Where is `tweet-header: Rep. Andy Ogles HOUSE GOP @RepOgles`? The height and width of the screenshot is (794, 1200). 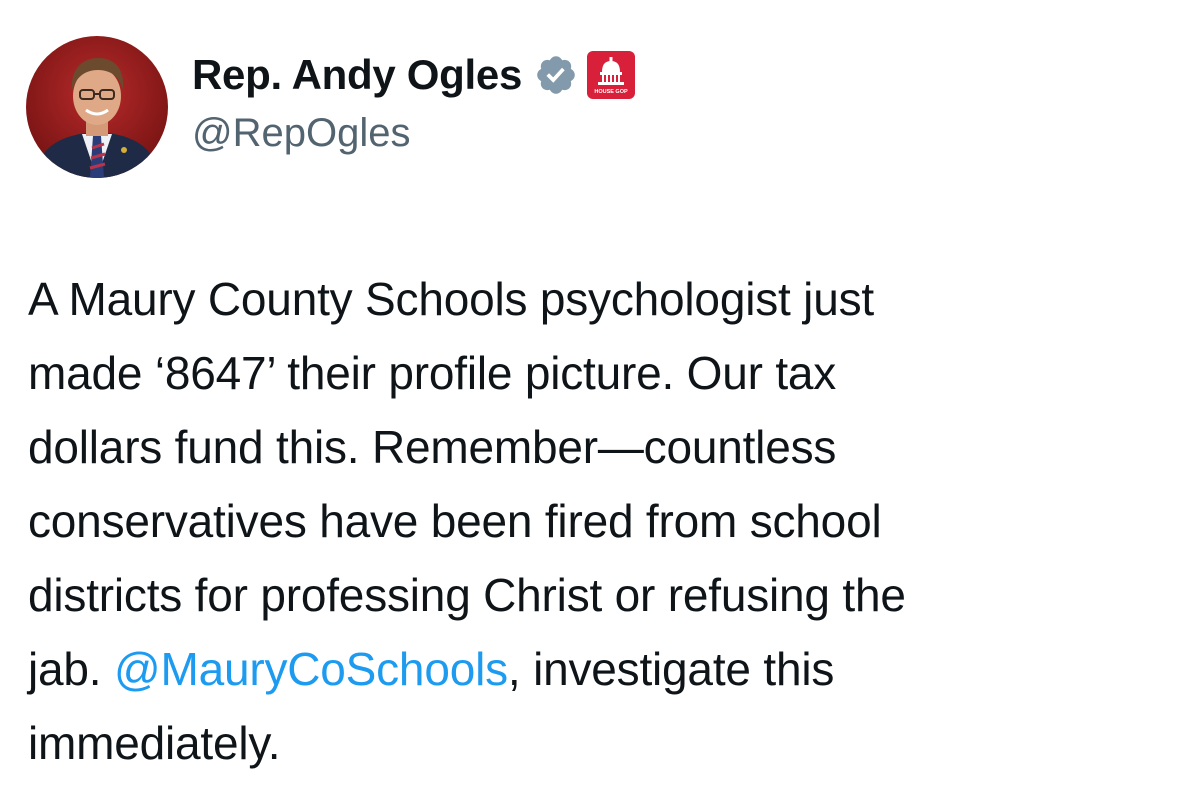
tweet-header: Rep. Andy Ogles HOUSE GOP @RepOgles is located at coordinates (331, 107).